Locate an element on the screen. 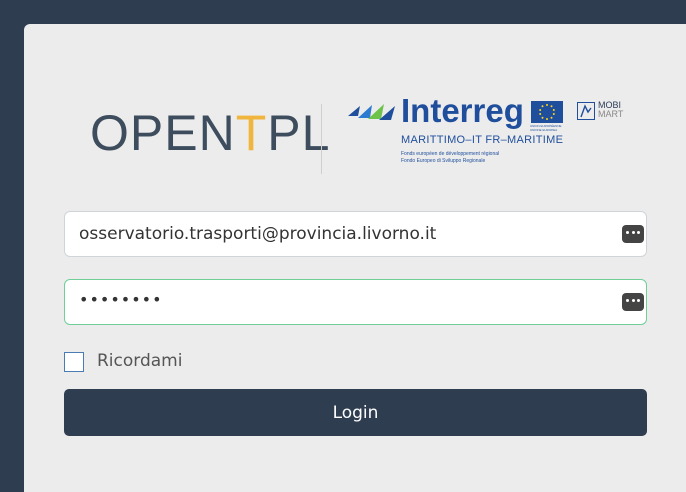  fund-line-it: Fondo Europeo di Sviluppo Regionale is located at coordinates (443, 160).